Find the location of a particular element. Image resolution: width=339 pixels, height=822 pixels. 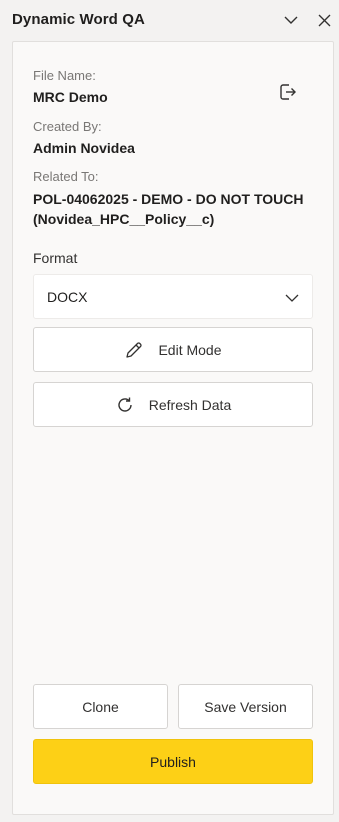

refresh-data-button: Refresh Data is located at coordinates (173, 404).